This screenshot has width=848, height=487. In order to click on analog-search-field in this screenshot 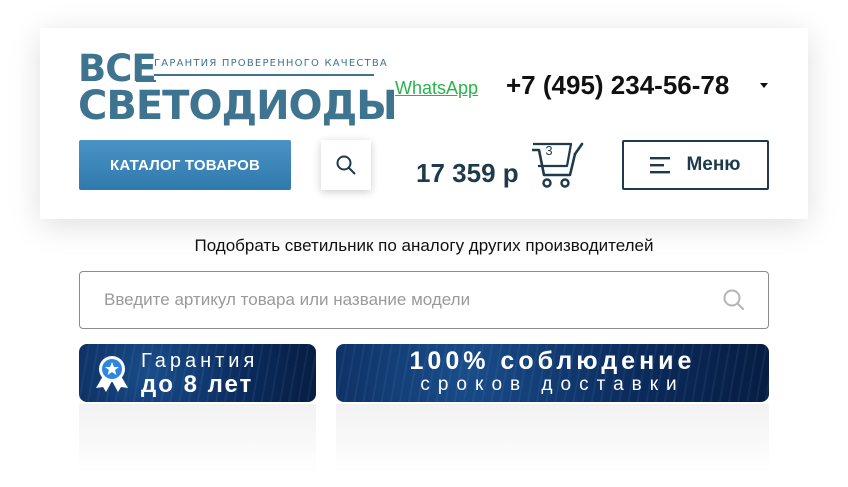, I will do `click(424, 300)`.